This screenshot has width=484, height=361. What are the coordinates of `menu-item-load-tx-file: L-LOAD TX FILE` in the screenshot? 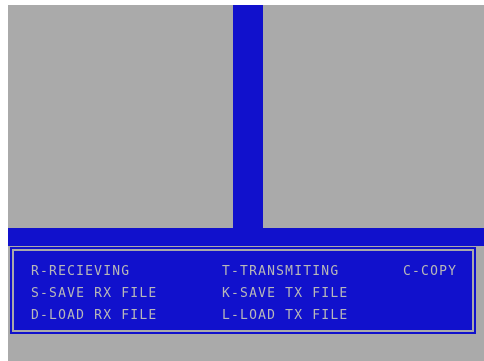 It's located at (285, 315).